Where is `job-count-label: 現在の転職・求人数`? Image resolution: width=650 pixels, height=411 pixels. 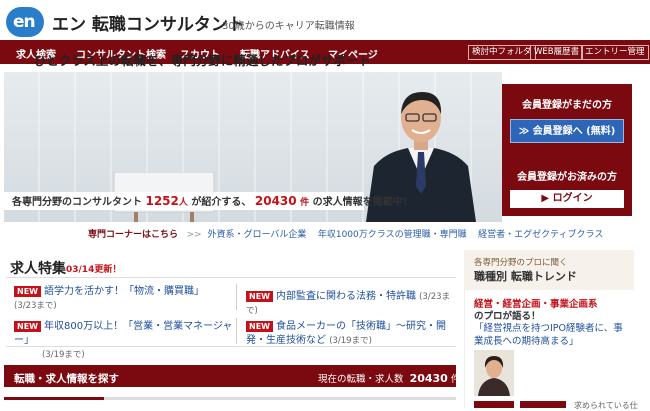 job-count-label: 現在の転職・求人数 is located at coordinates (361, 379).